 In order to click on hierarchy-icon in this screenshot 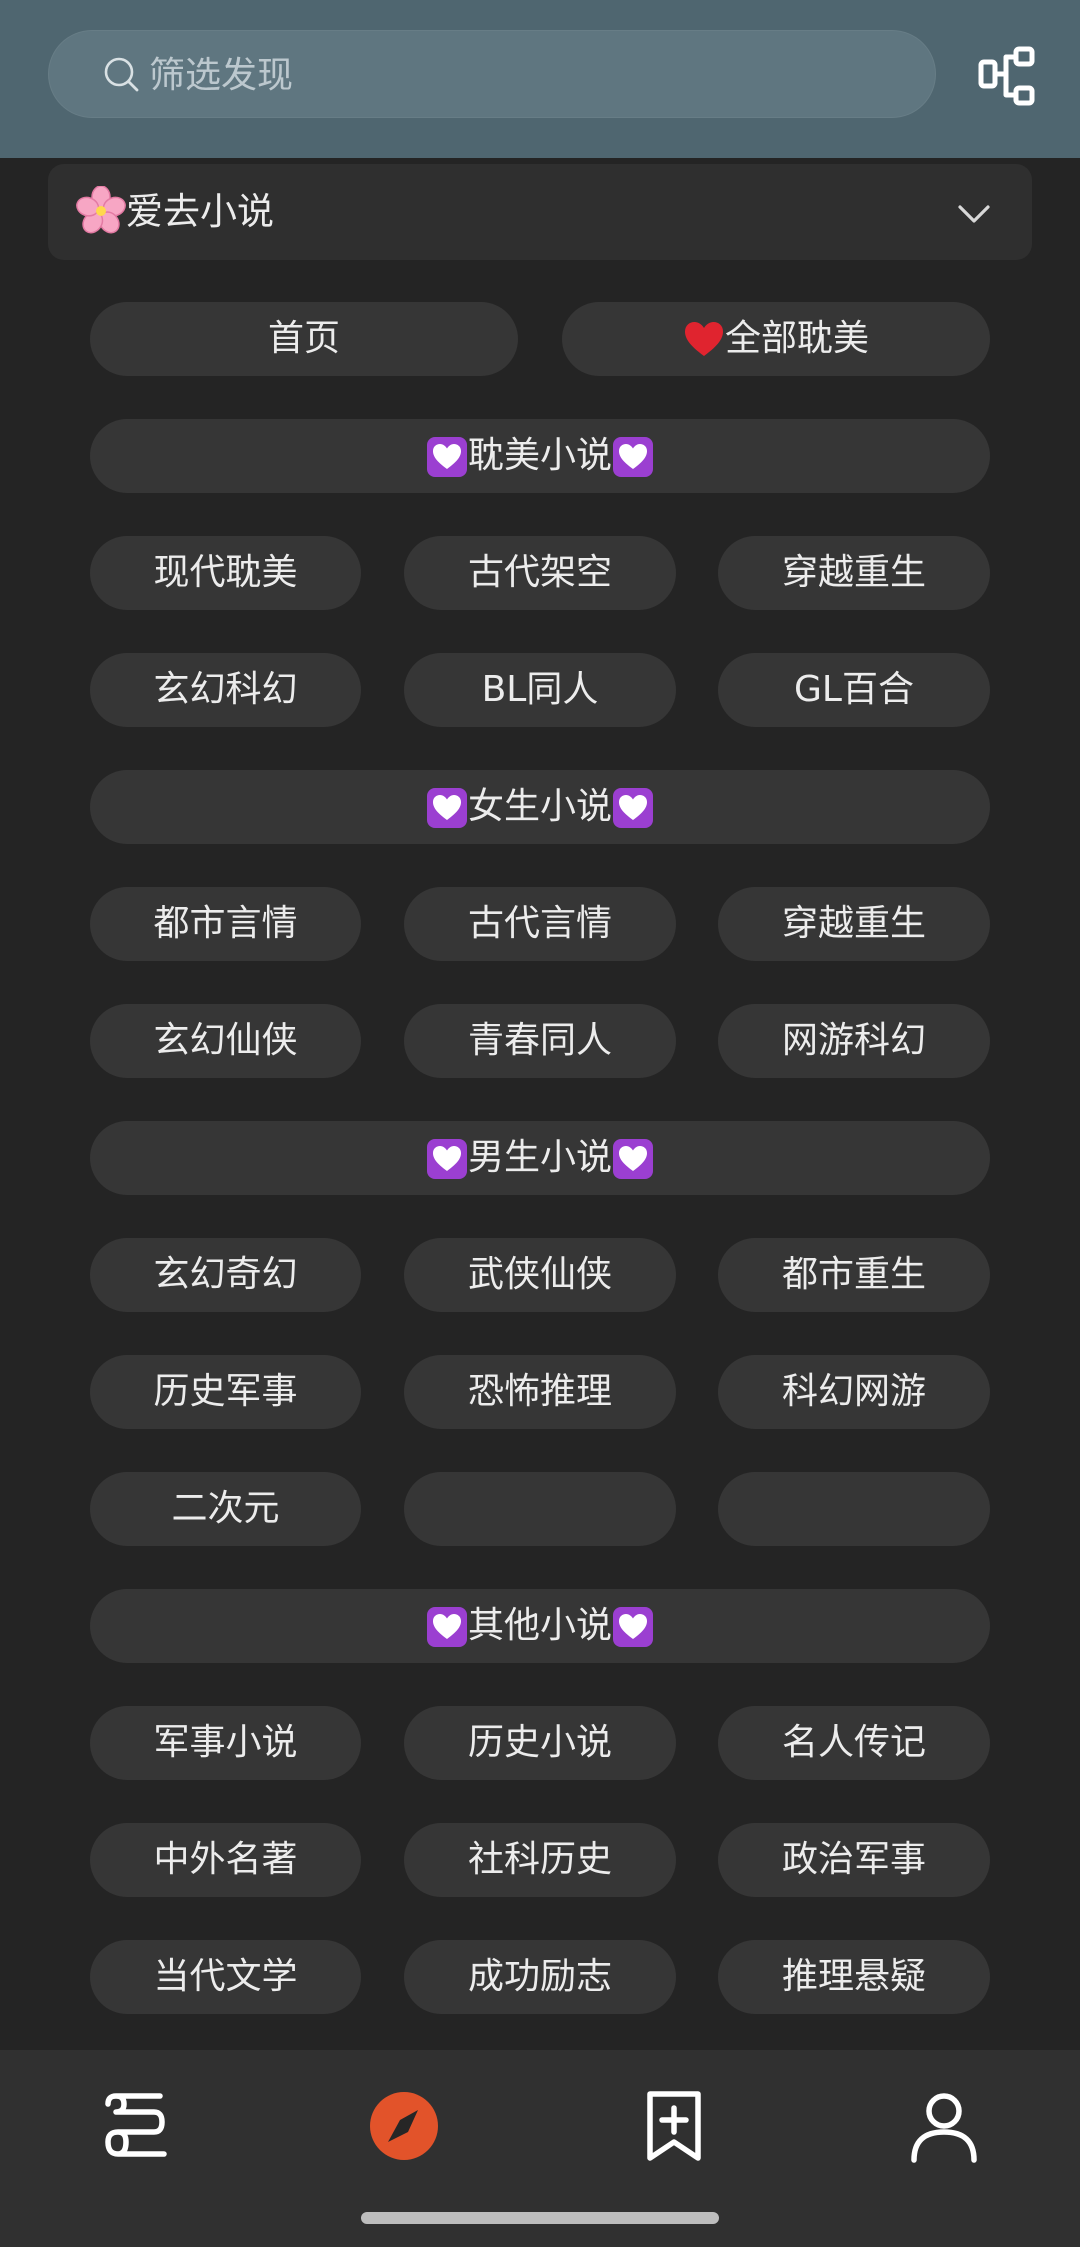, I will do `click(1008, 76)`.